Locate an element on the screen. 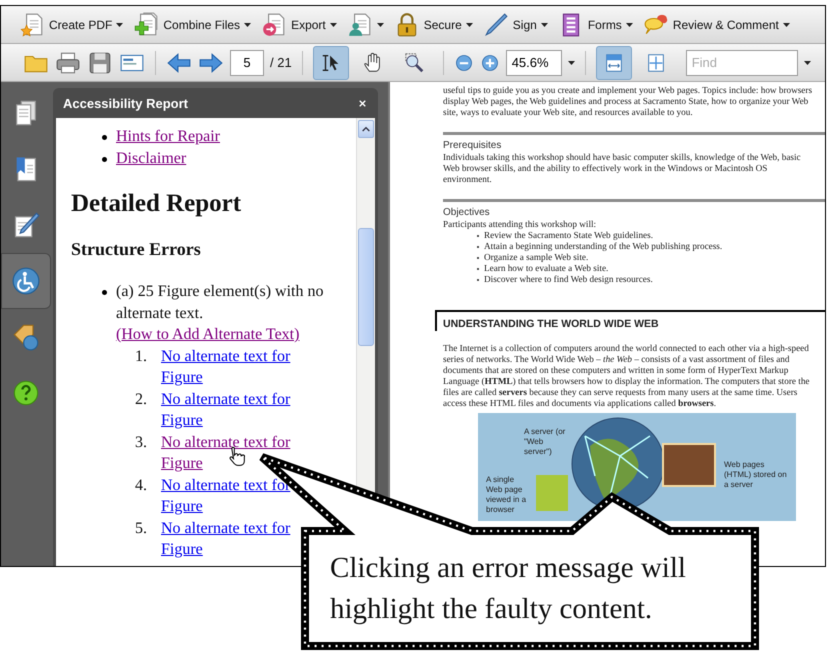 Image resolution: width=829 pixels, height=651 pixels. toolbar-menu-button: Sign is located at coordinates (515, 25).